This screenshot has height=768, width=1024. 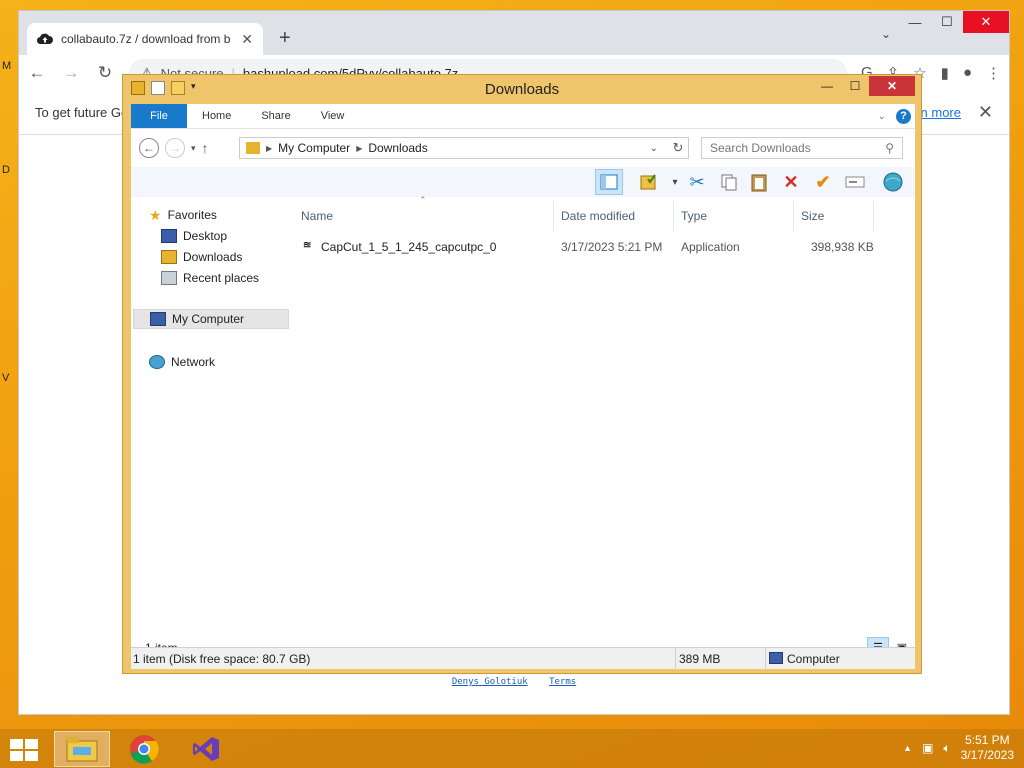 What do you see at coordinates (192, 215) in the screenshot?
I see `nav-label: Favorites` at bounding box center [192, 215].